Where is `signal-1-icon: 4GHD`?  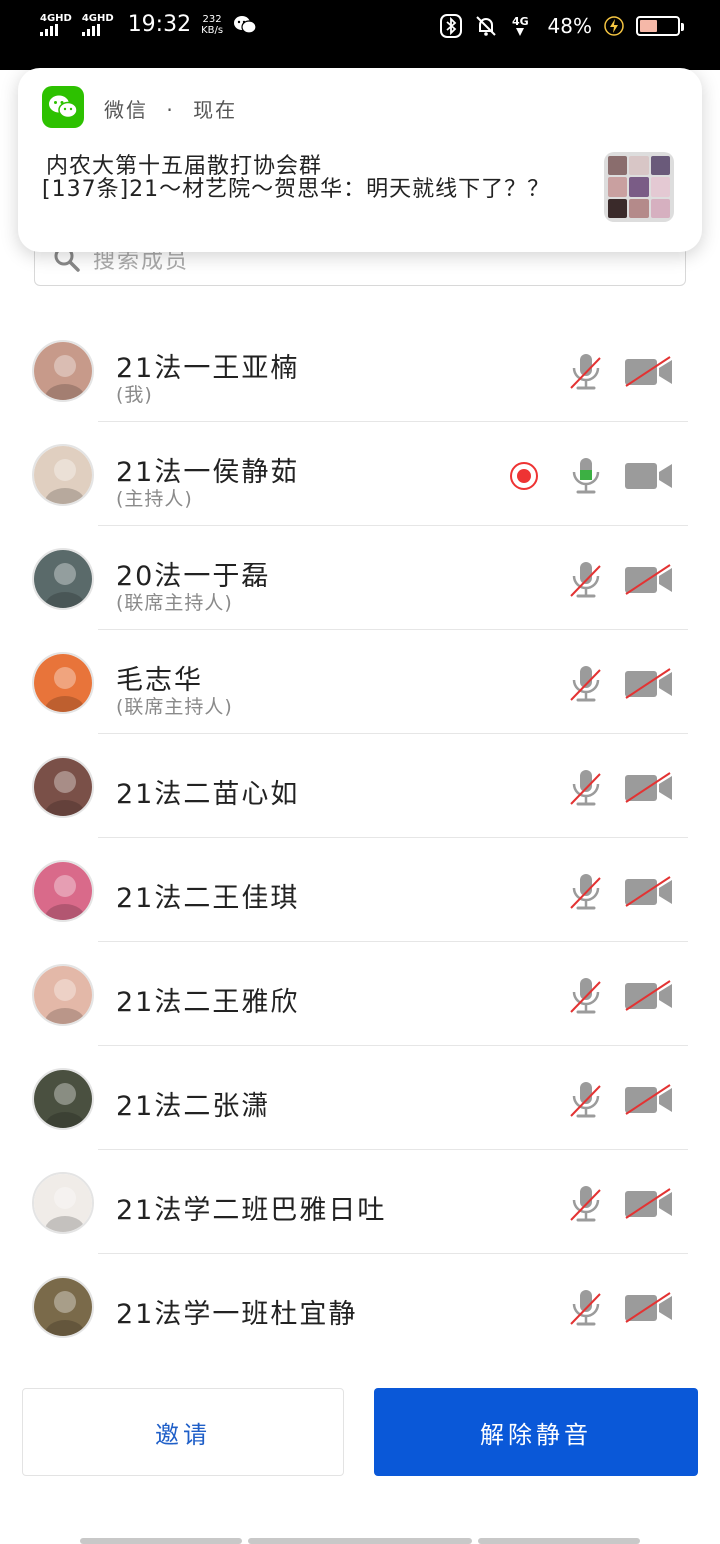
signal-1-icon: 4GHD is located at coordinates (56, 24).